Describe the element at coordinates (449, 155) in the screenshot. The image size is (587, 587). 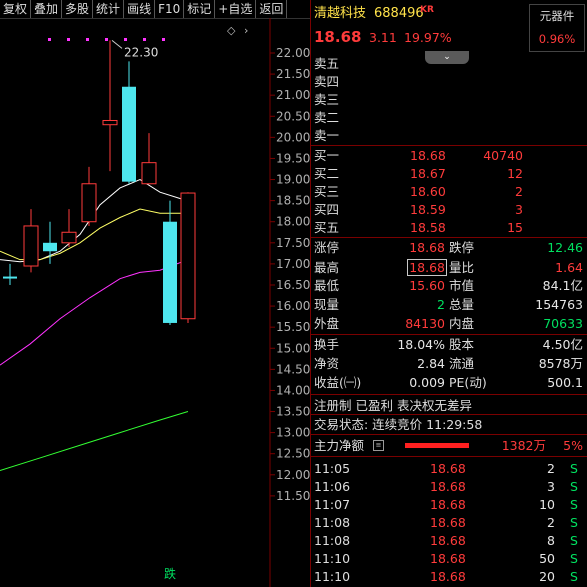
I see `bid-row: 买一 18.68 40740` at that location.